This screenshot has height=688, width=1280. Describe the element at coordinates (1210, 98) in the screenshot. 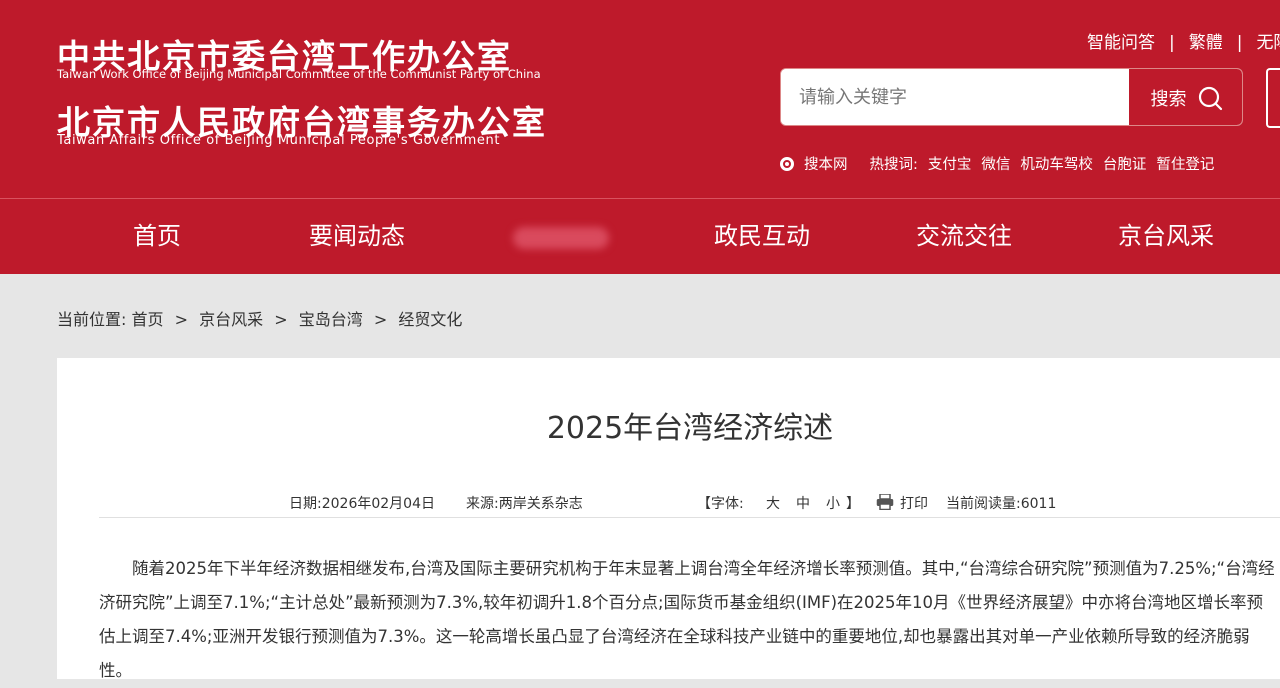

I see `search-icon` at that location.